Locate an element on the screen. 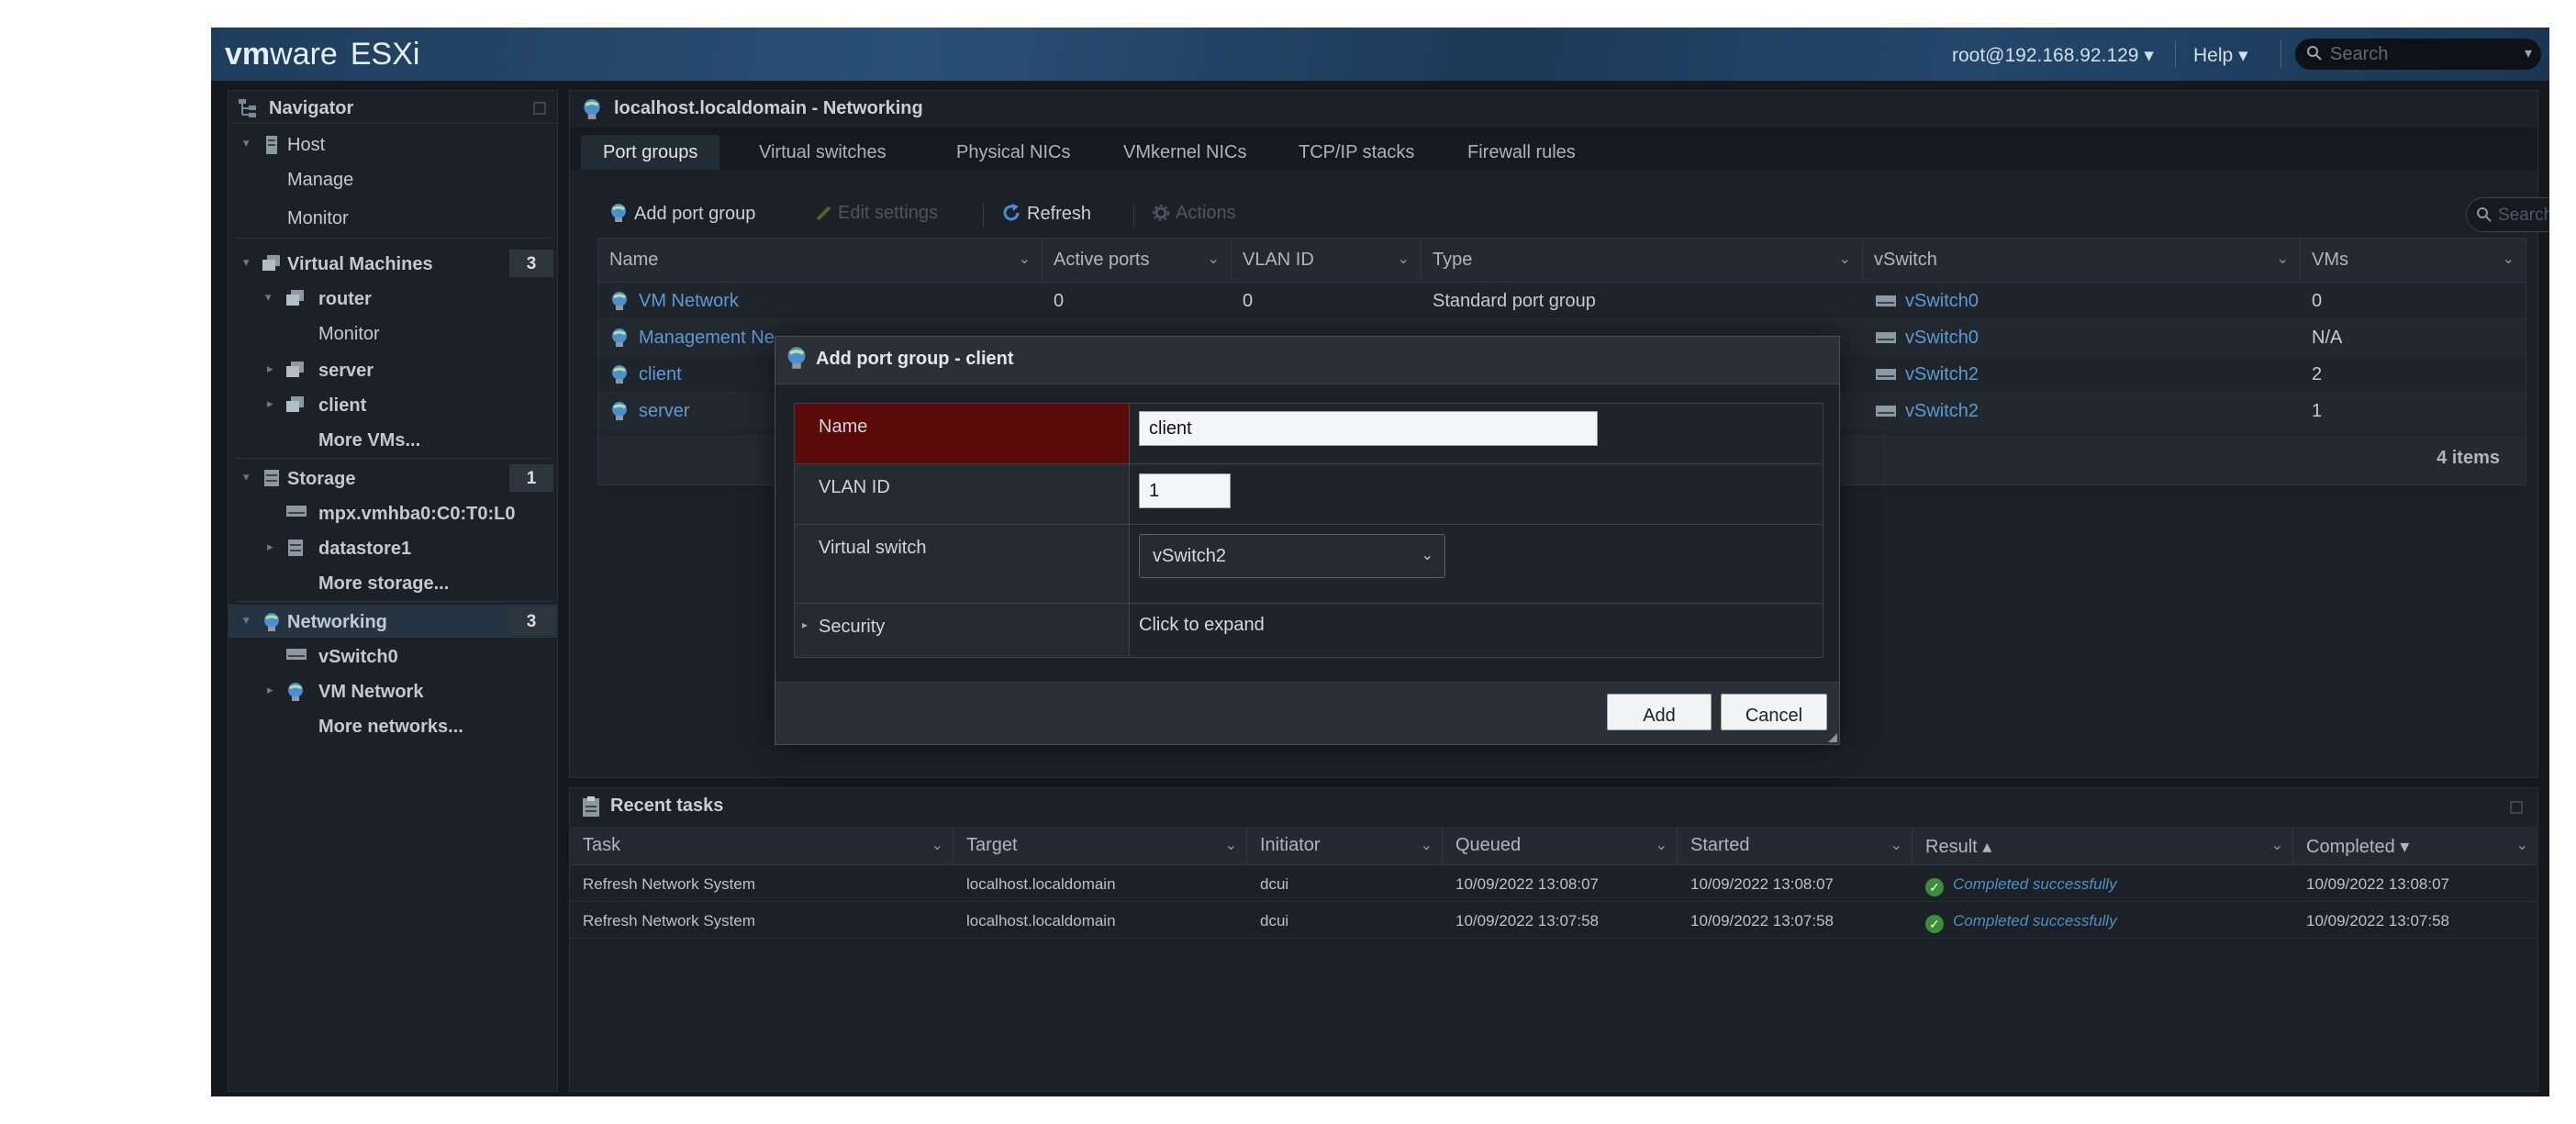 The width and height of the screenshot is (2576, 1124). column-header-queued: Queued ⌄ is located at coordinates (1560, 846).